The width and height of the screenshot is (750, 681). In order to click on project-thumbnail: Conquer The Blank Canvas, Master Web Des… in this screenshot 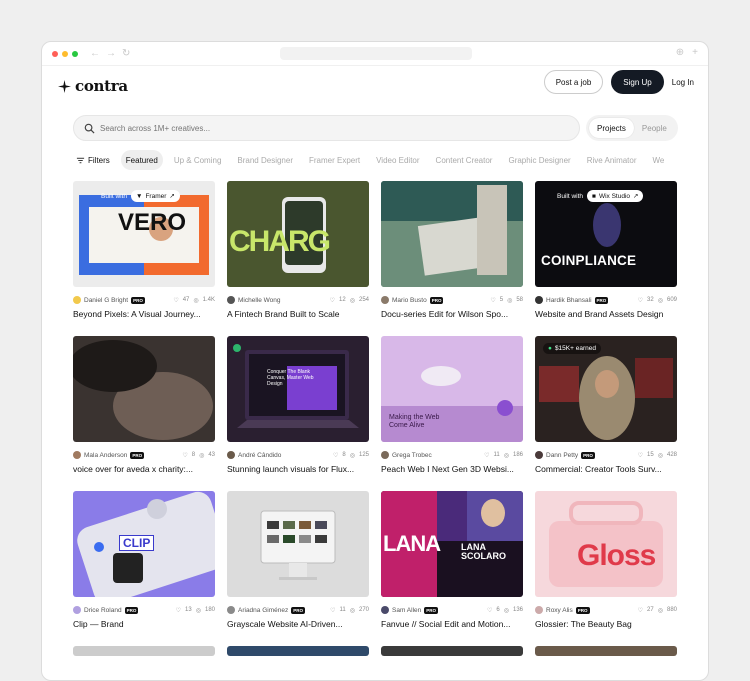, I will do `click(298, 389)`.